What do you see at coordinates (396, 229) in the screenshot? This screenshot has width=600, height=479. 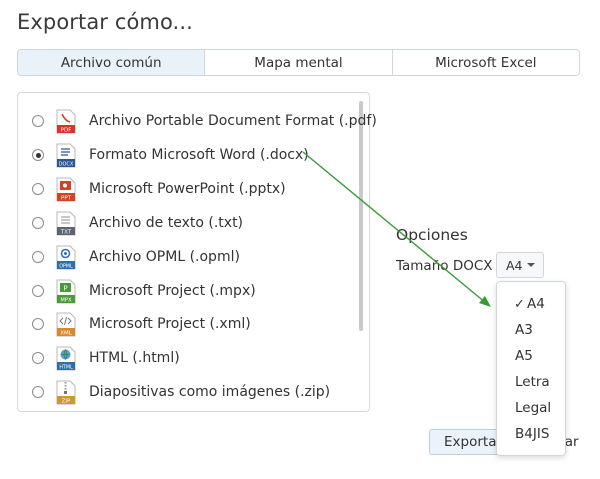 I see `annotation-arrow` at bounding box center [396, 229].